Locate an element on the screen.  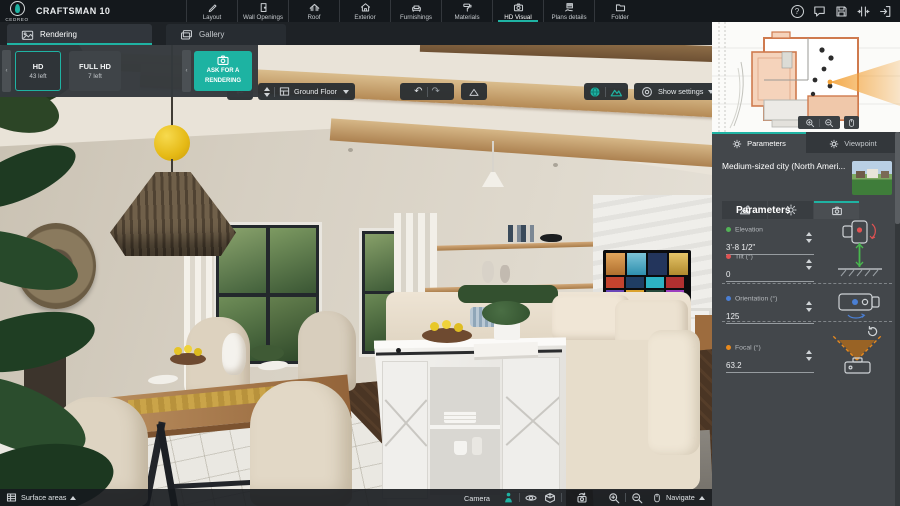
surface-areas-label: Surface areas is located at coordinates (44, 497).